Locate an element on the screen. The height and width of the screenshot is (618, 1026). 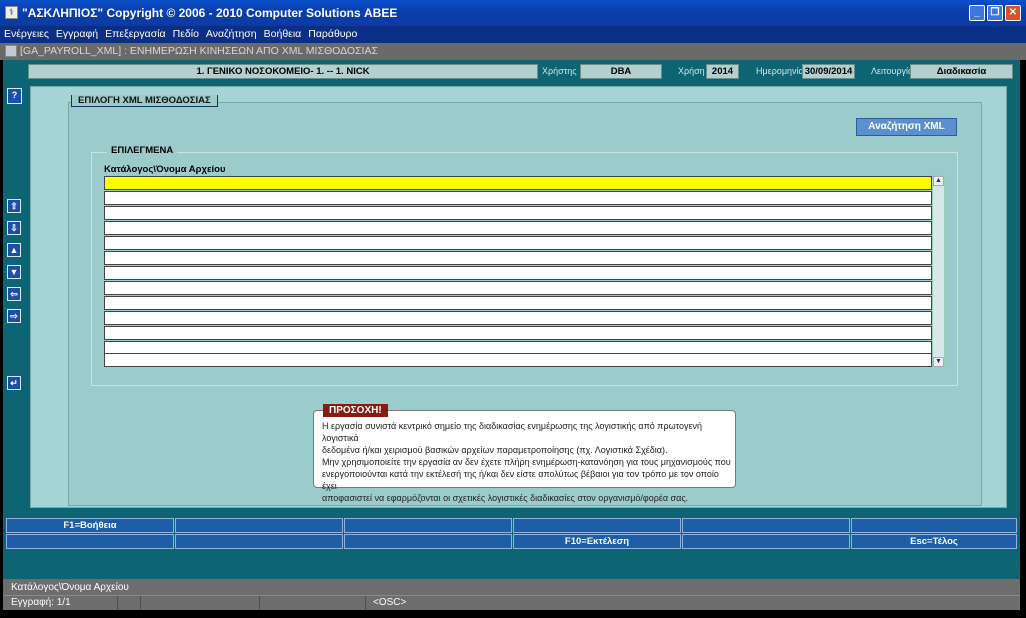
selected-title: ΕΠΙΛΕΓΜΕΝΑ is located at coordinates (142, 150).